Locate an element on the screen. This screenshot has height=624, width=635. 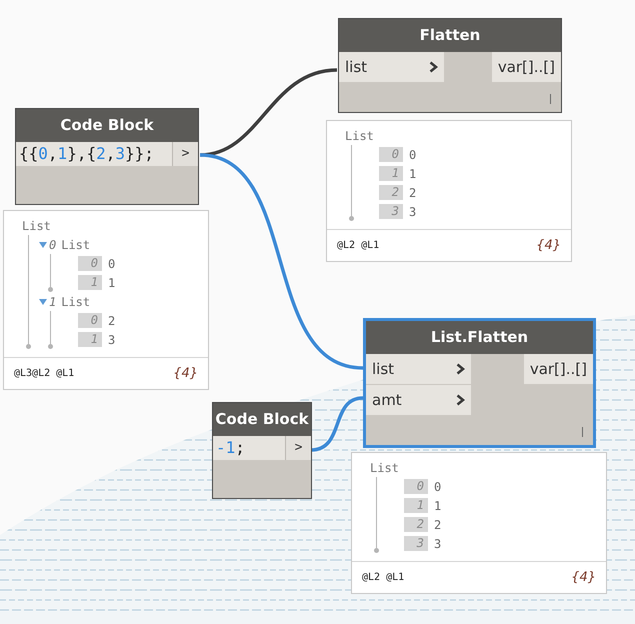
function-node: List.Flatten list amt var[]..[] is located at coordinates (479, 383).